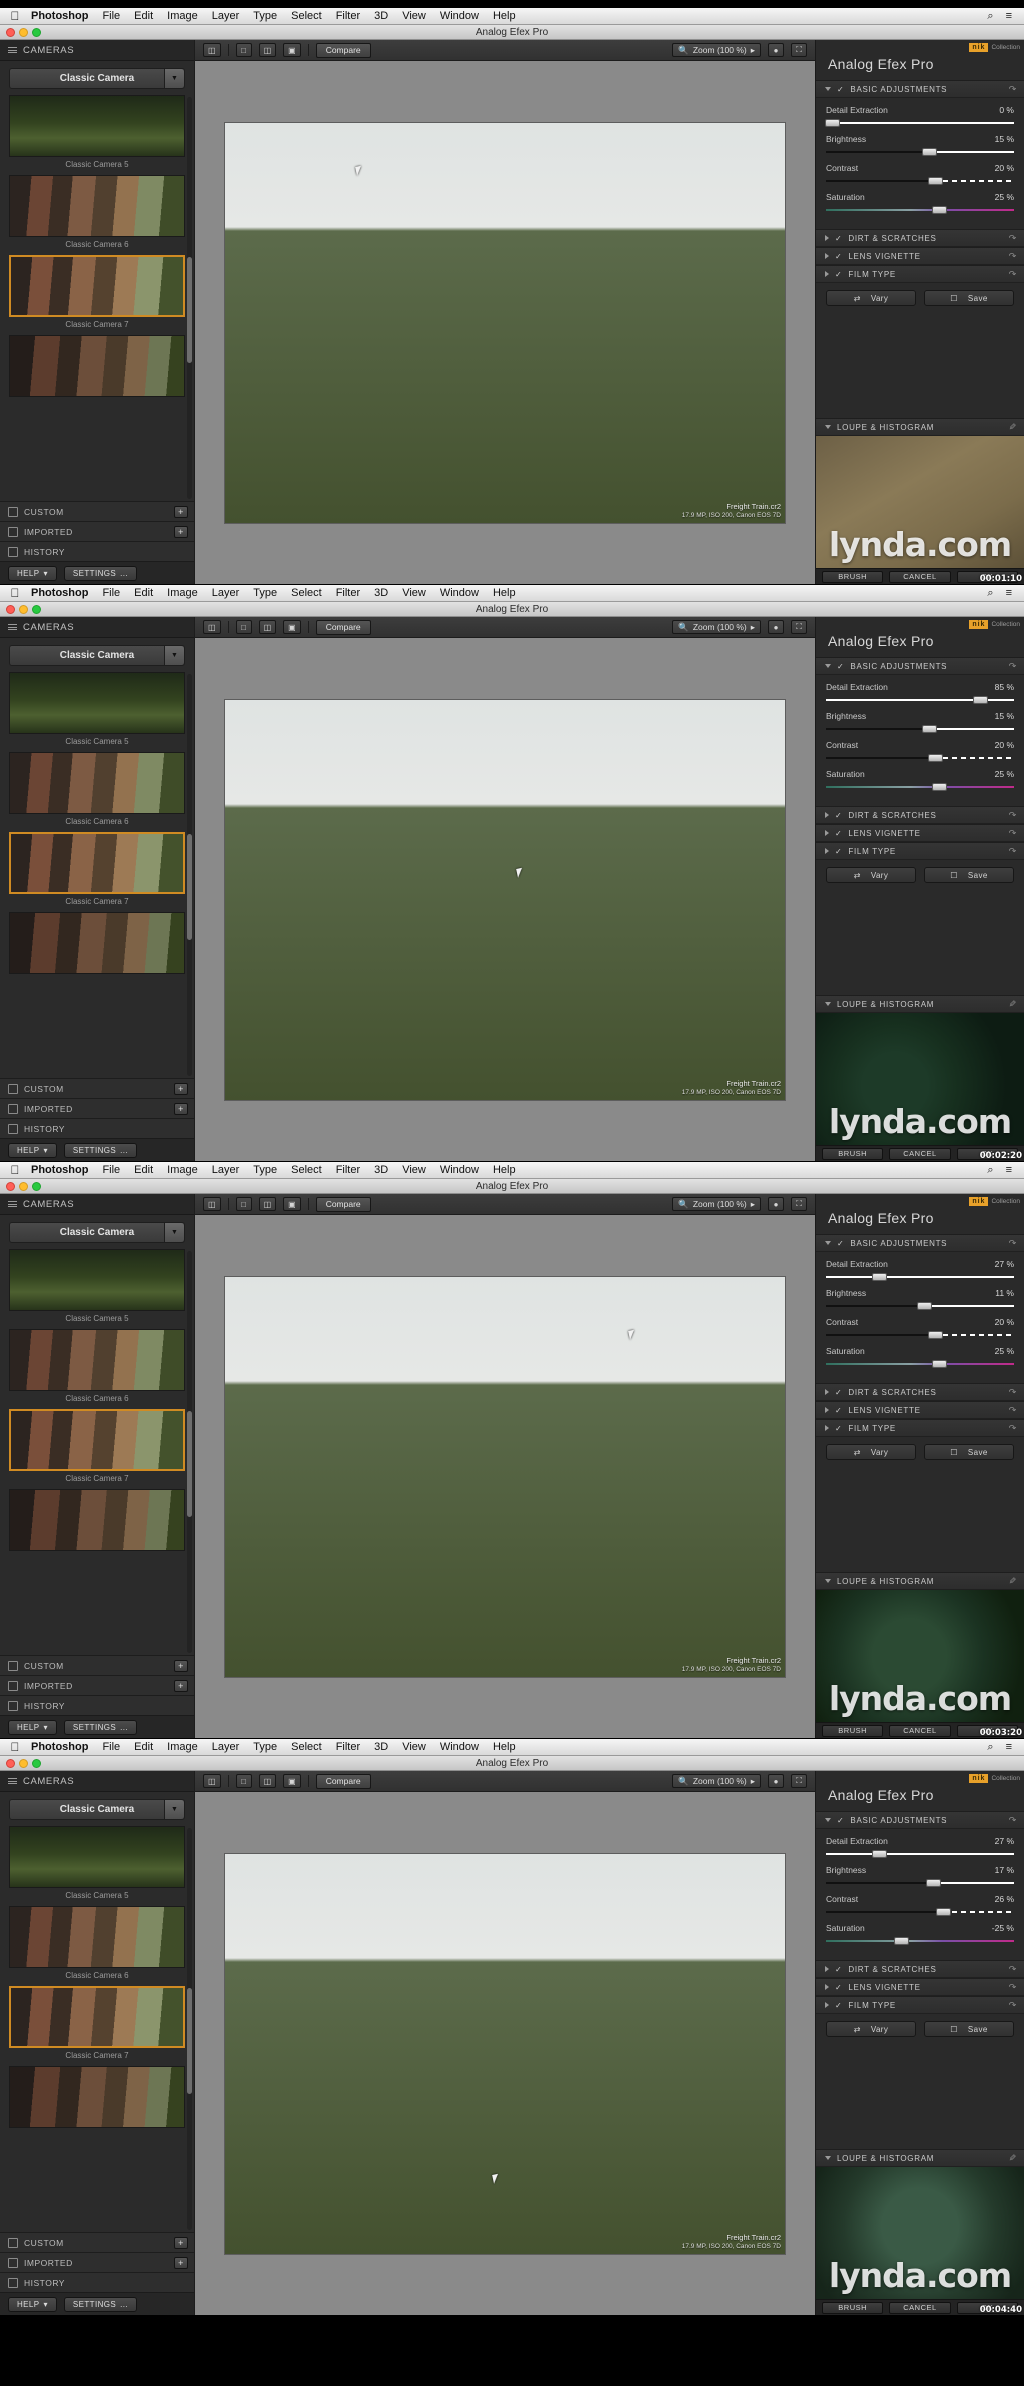 This screenshot has width=1024, height=2386. I want to click on slider-handle, so click(832, 123).